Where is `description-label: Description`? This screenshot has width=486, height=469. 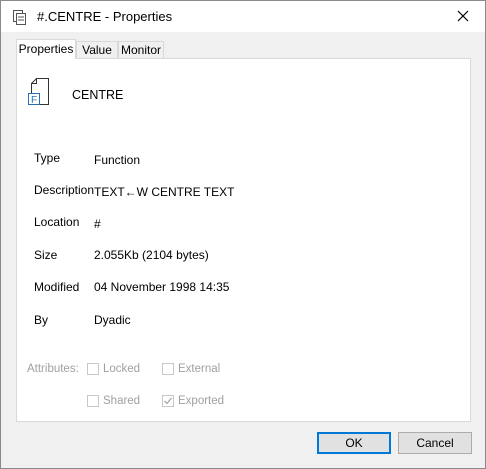 description-label: Description is located at coordinates (64, 190).